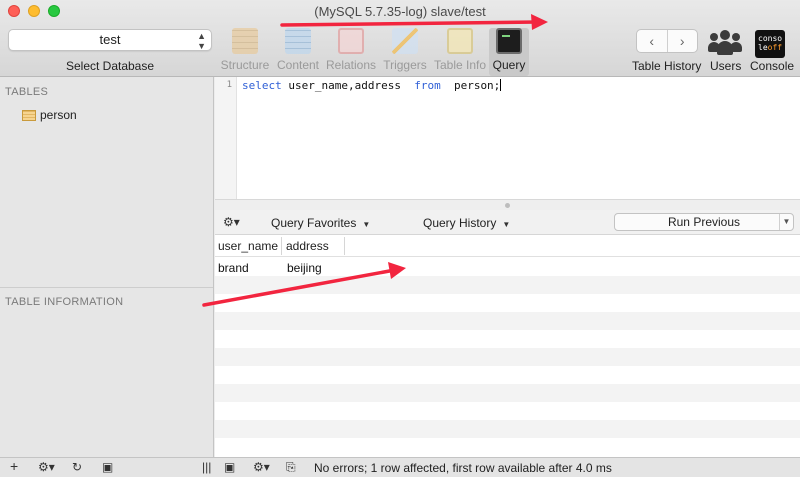 The height and width of the screenshot is (477, 800). What do you see at coordinates (427, 85) in the screenshot?
I see `sql-keyword: from` at bounding box center [427, 85].